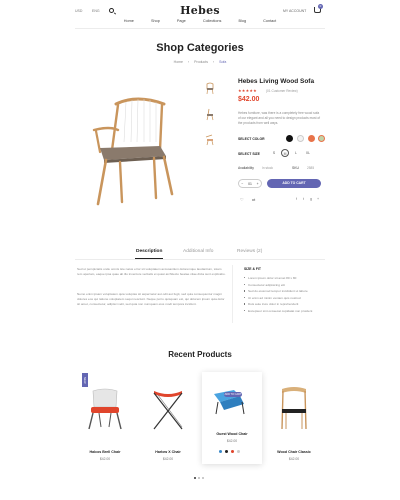 This screenshot has width=400, height=500. What do you see at coordinates (286, 285) in the screenshot?
I see `spec-item: Consectetur adipisicing elit` at bounding box center [286, 285].